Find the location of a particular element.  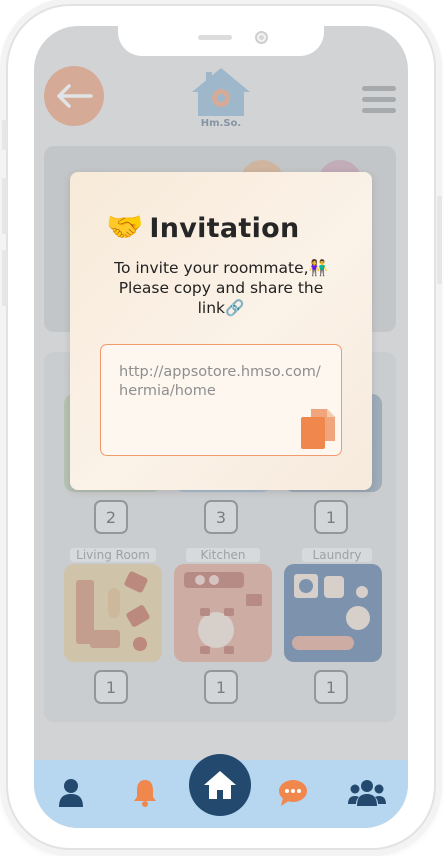

app-logo: Hm.So. is located at coordinates (221, 97).